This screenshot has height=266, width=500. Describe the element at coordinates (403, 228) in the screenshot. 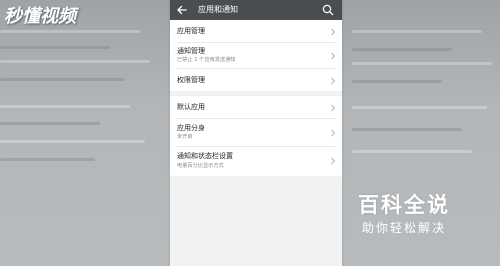

I see `watermark-brand-subtitle: 助你轻松解决` at that location.